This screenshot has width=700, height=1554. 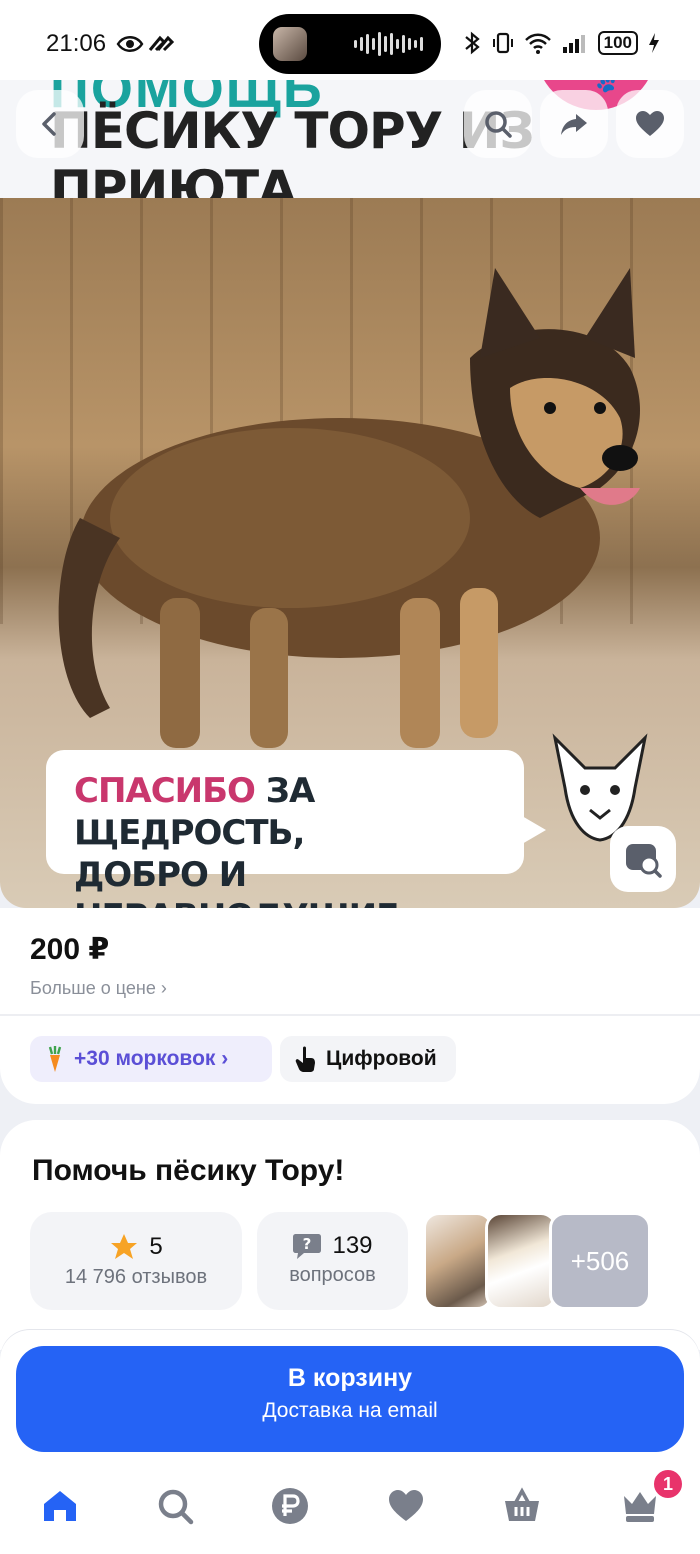 I want to click on carrot-icon, so click(x=55, y=1059).